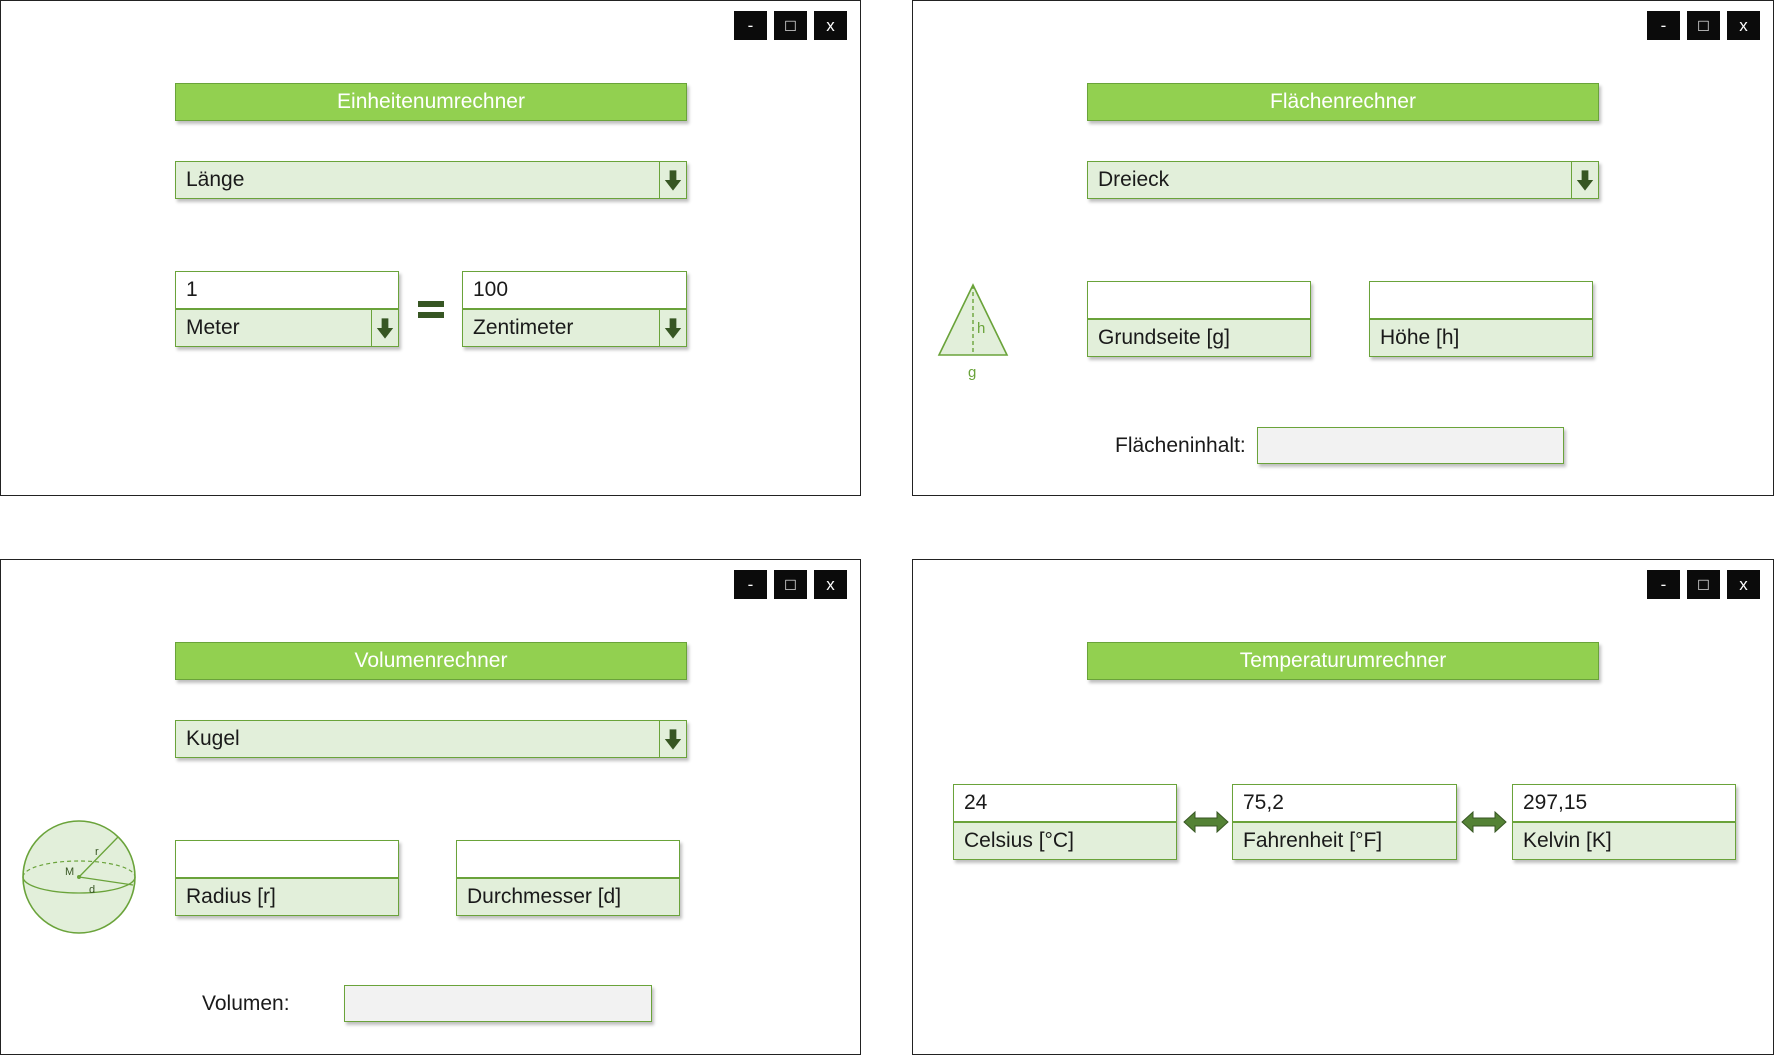  What do you see at coordinates (431, 102) in the screenshot?
I see `panel-title: Einheitenumrechner` at bounding box center [431, 102].